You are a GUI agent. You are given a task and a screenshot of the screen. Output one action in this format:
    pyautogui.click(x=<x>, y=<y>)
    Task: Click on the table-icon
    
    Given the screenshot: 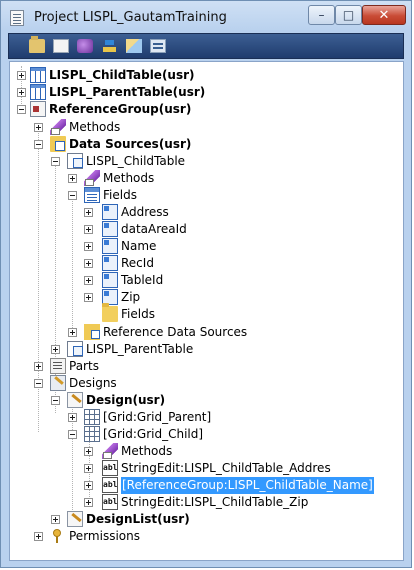 What is the action you would take?
    pyautogui.click(x=38, y=75)
    